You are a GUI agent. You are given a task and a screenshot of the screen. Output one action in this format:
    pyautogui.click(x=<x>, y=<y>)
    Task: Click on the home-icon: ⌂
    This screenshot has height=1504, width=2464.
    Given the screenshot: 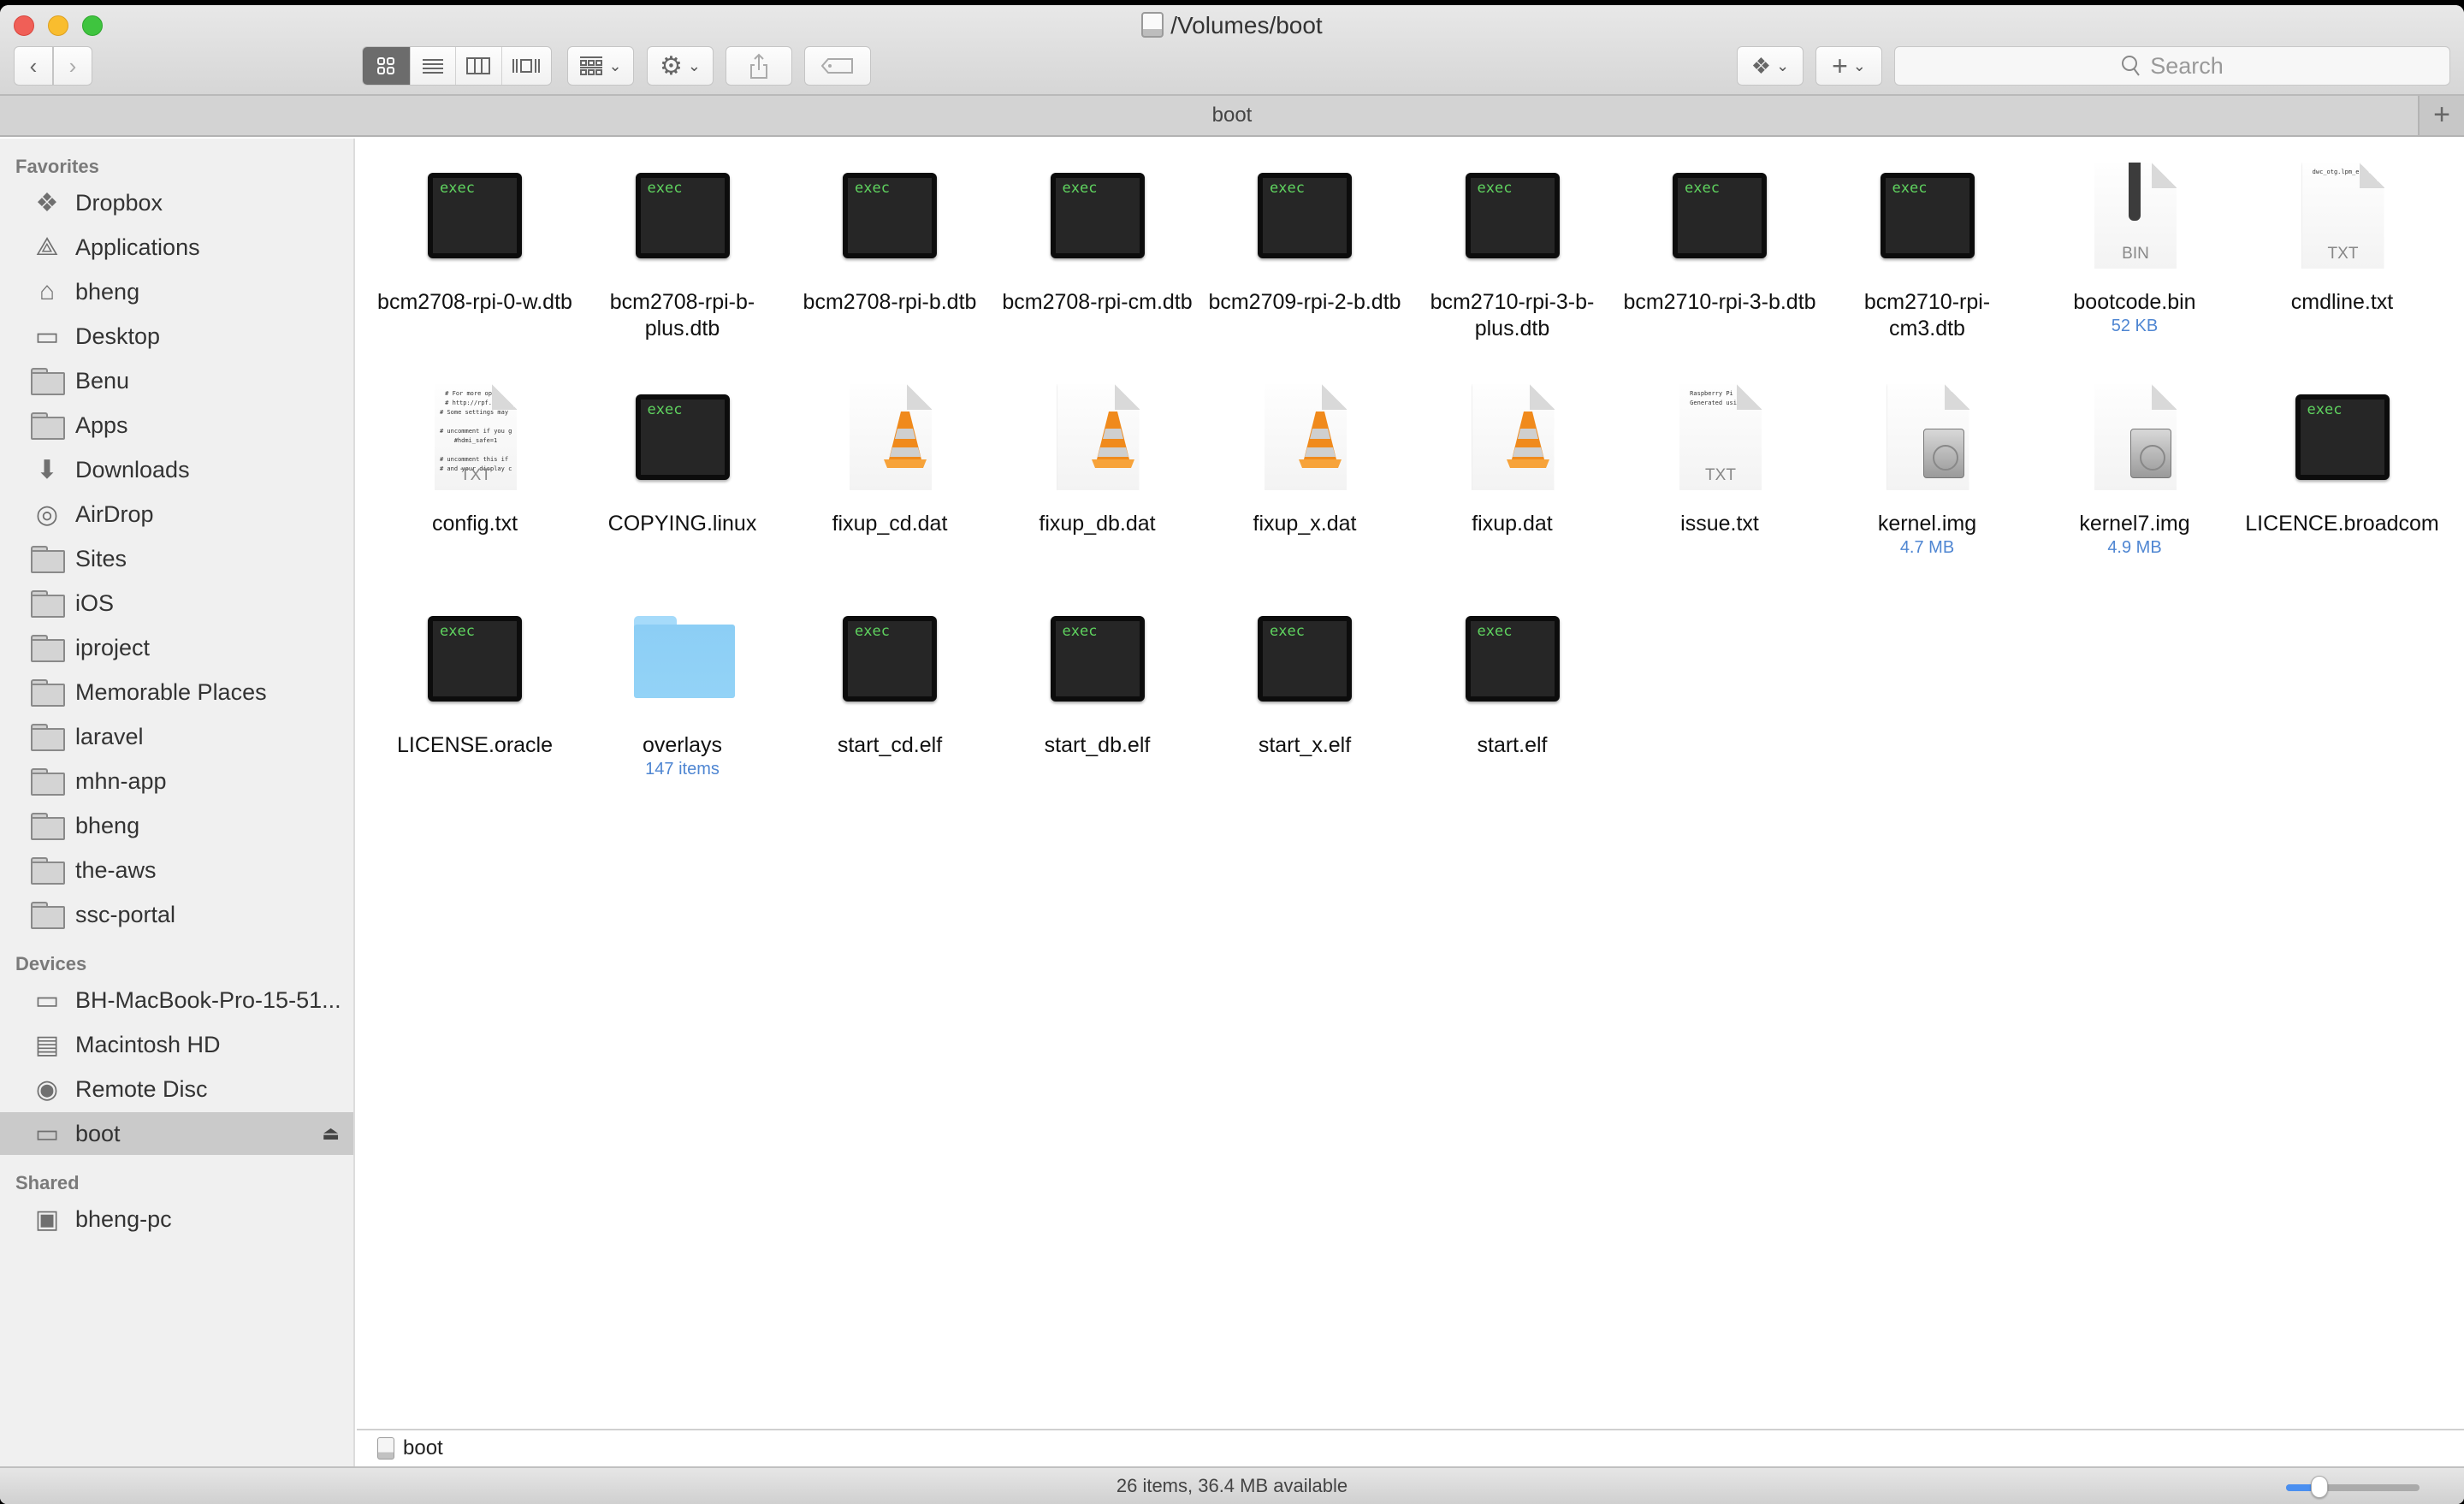 What is the action you would take?
    pyautogui.click(x=47, y=291)
    